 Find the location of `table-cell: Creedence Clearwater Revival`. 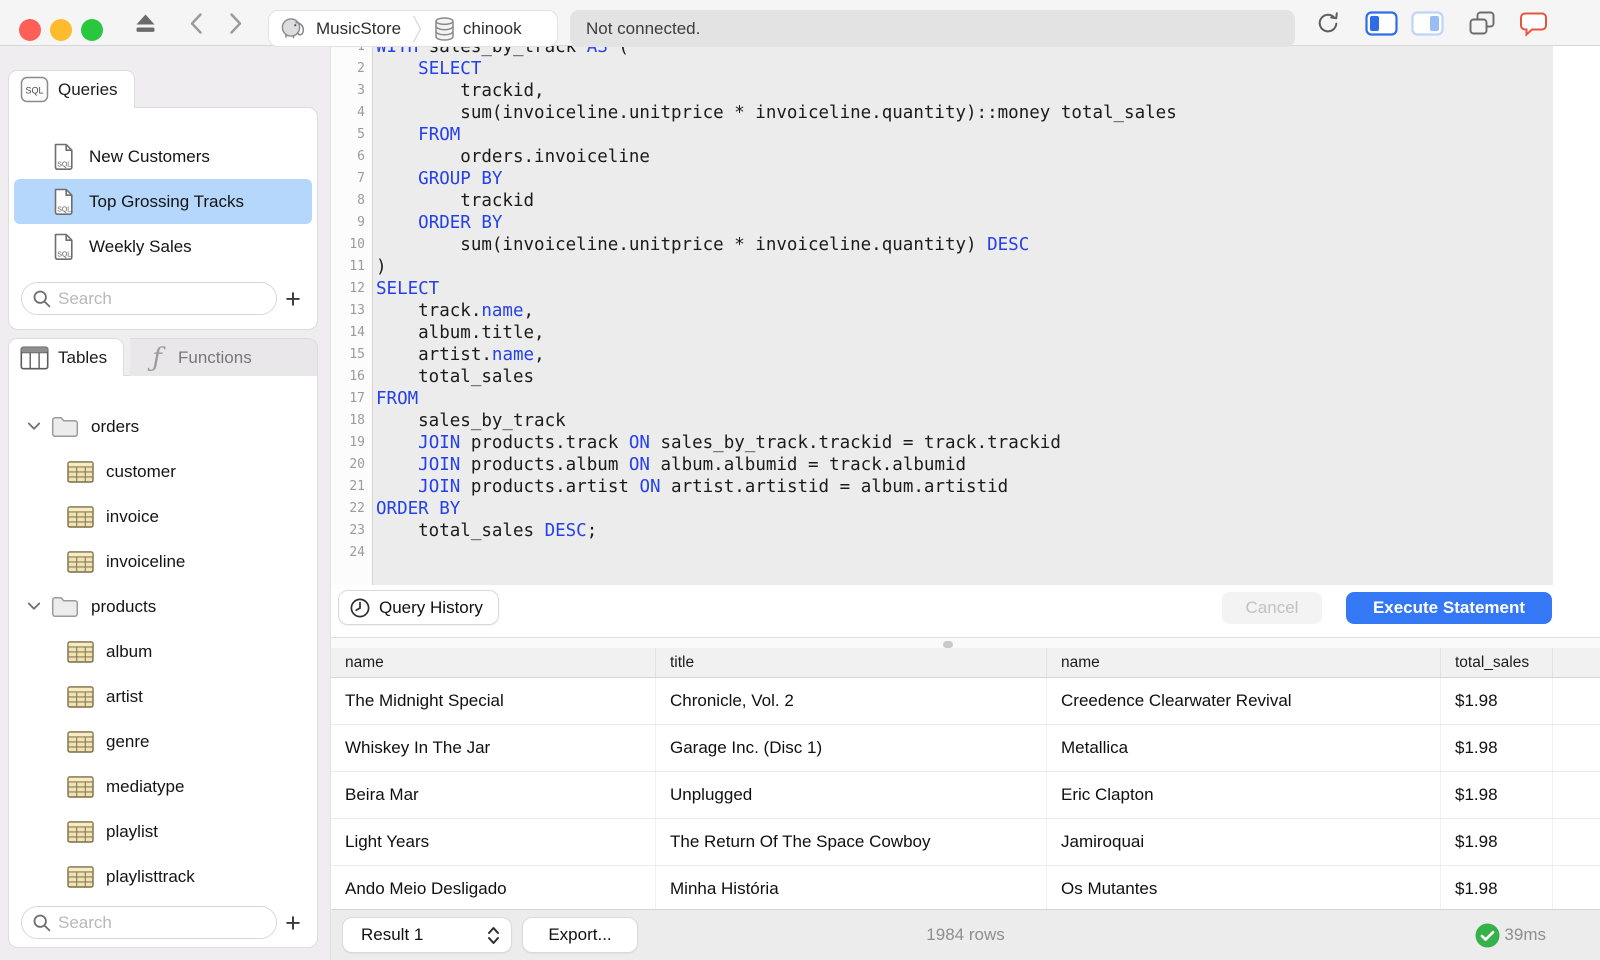

table-cell: Creedence Clearwater Revival is located at coordinates (1244, 701).